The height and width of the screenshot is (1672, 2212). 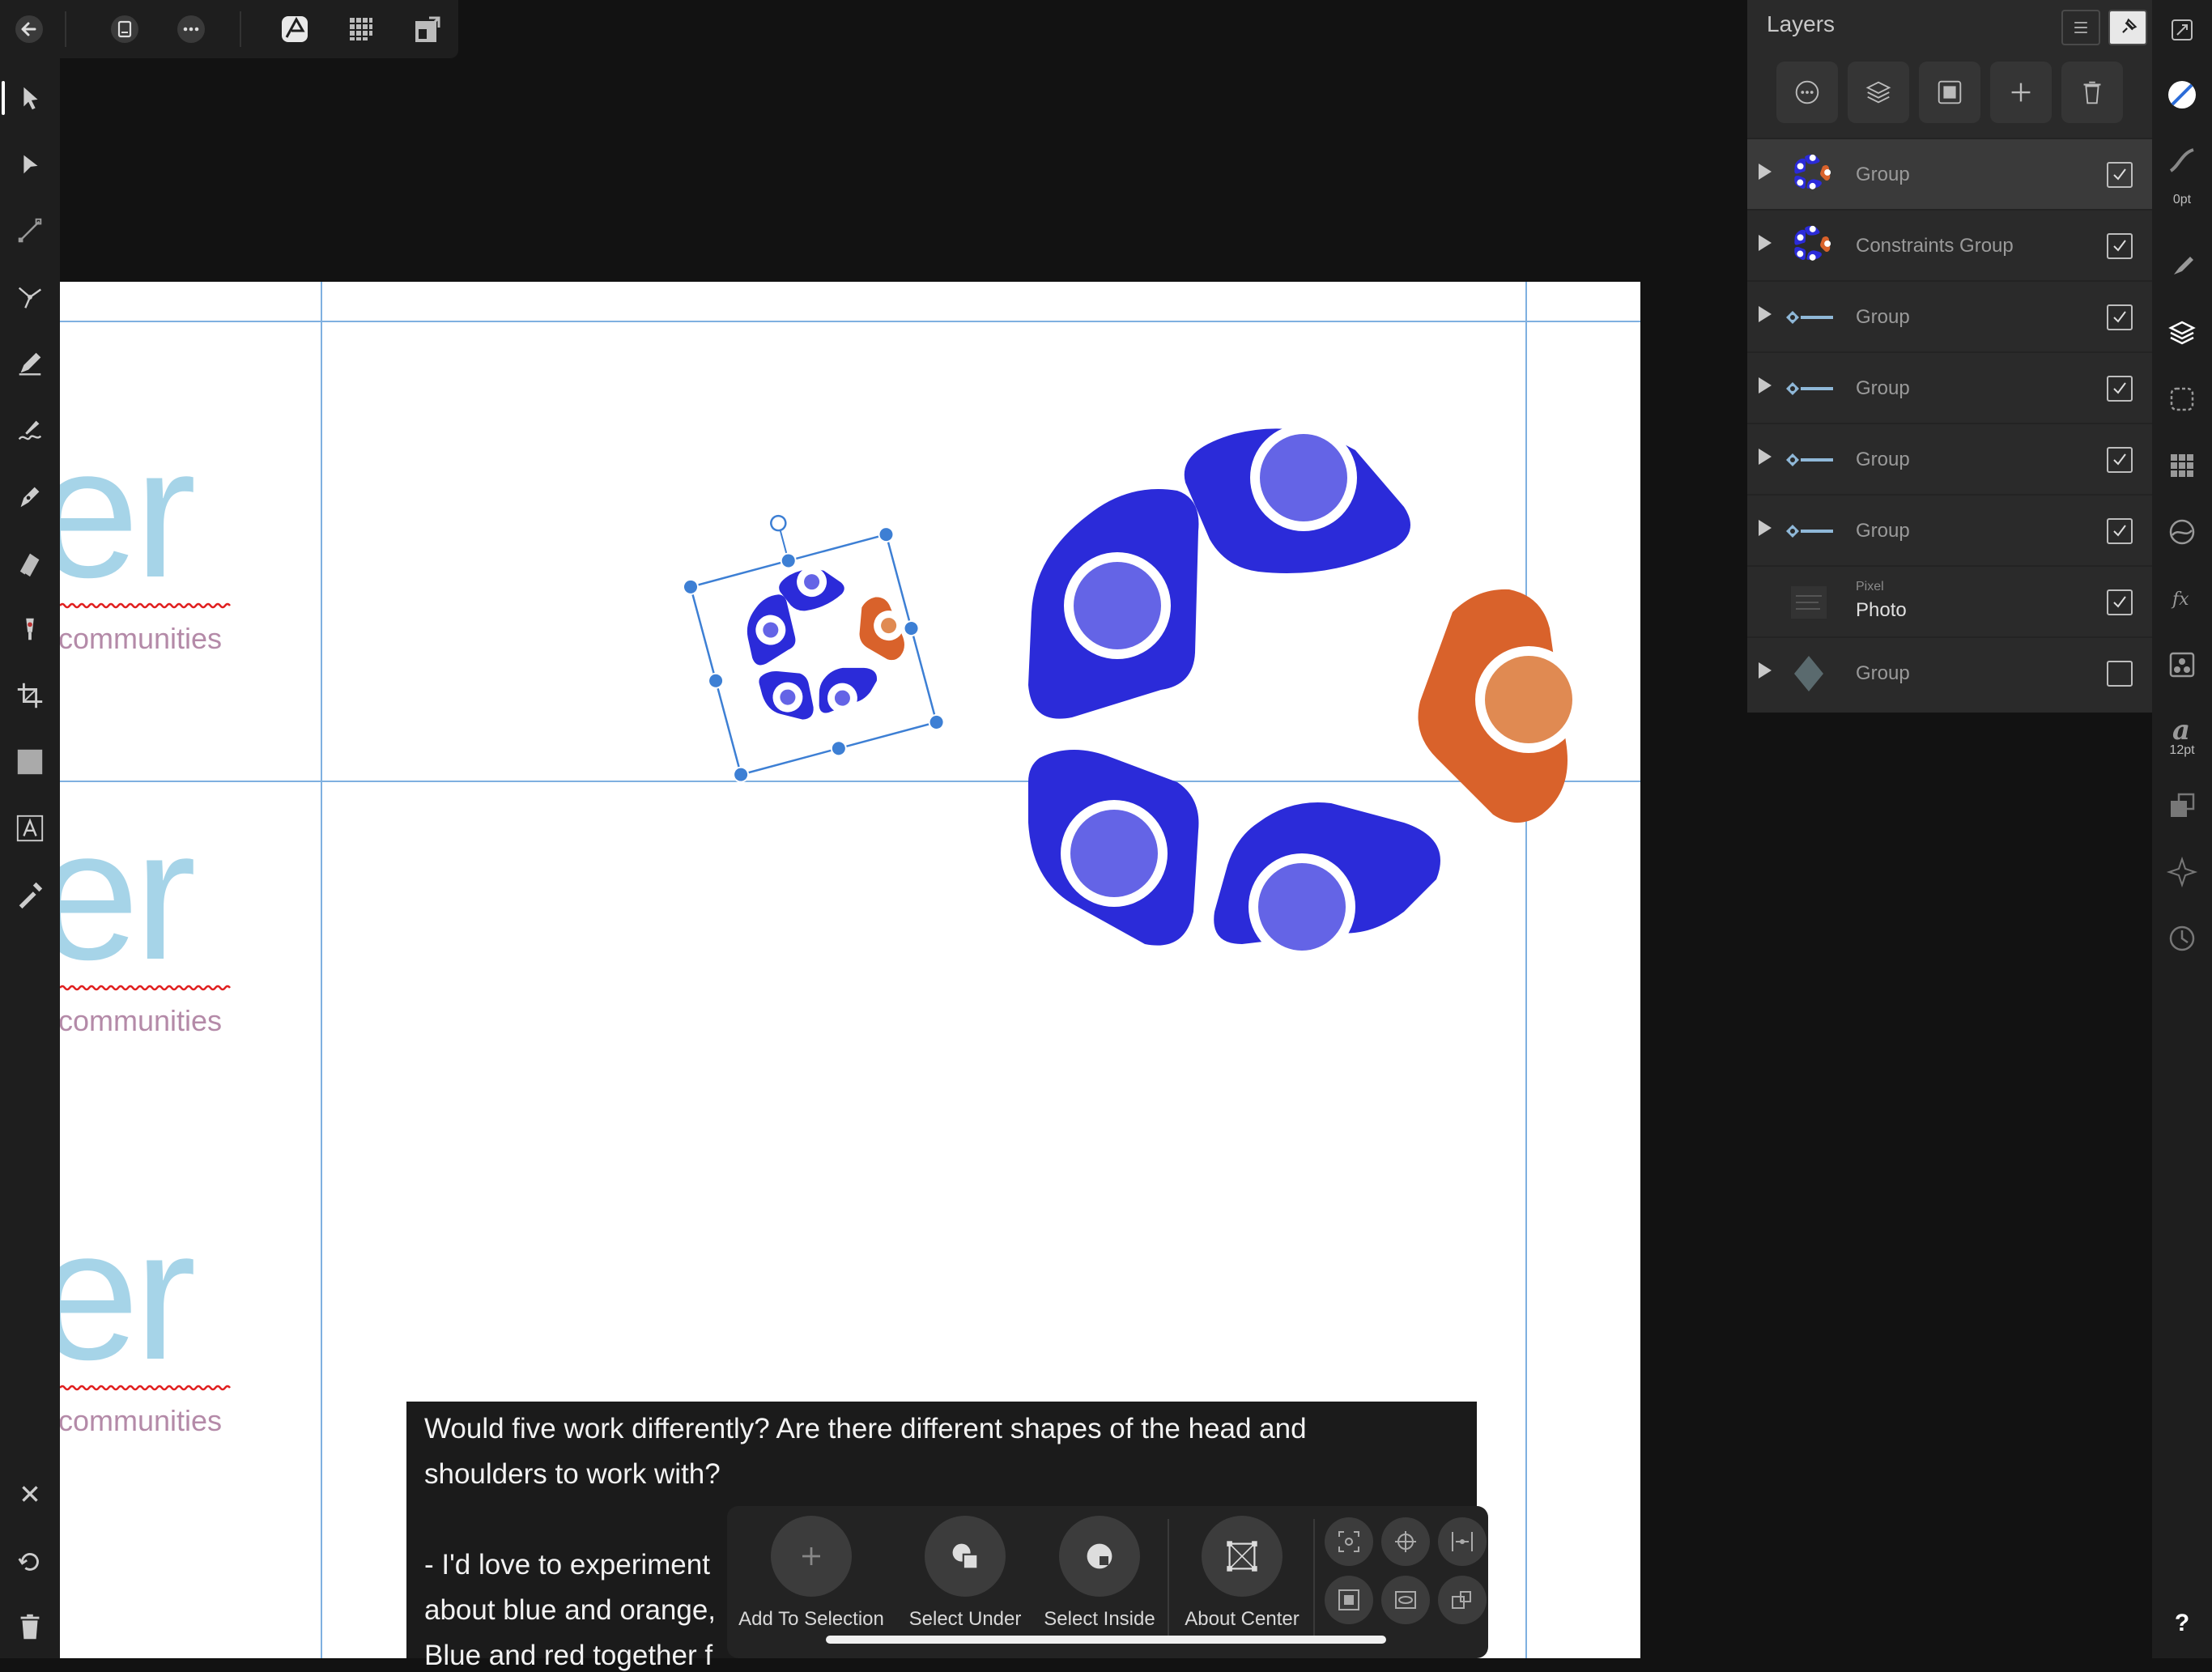 What do you see at coordinates (2182, 159) in the screenshot?
I see `stroke-icon` at bounding box center [2182, 159].